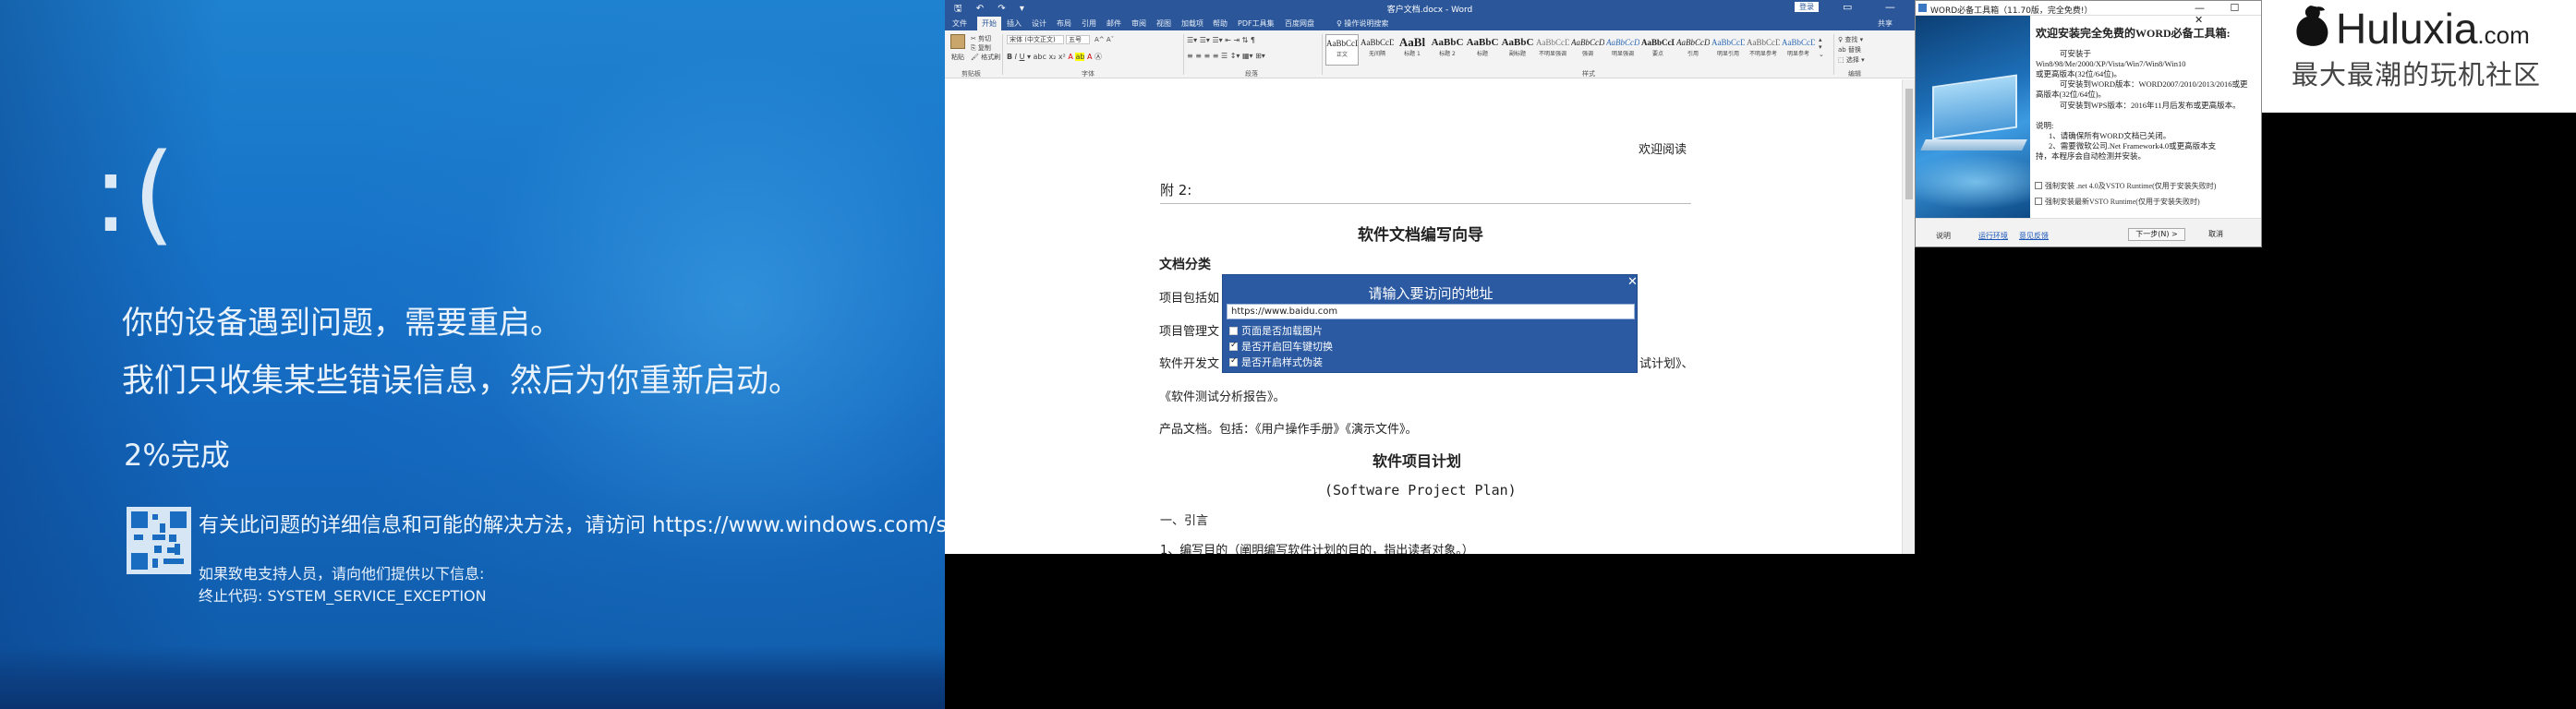  I want to click on option-enter-switch: 是否开启回车键切换, so click(1281, 346).